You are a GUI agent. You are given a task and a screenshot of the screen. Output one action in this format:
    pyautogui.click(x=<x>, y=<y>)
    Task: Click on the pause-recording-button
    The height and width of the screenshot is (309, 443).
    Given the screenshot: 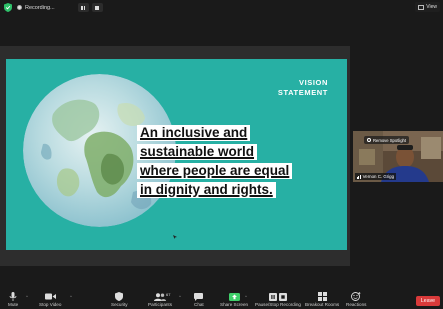 What is the action you would take?
    pyautogui.click(x=83, y=7)
    